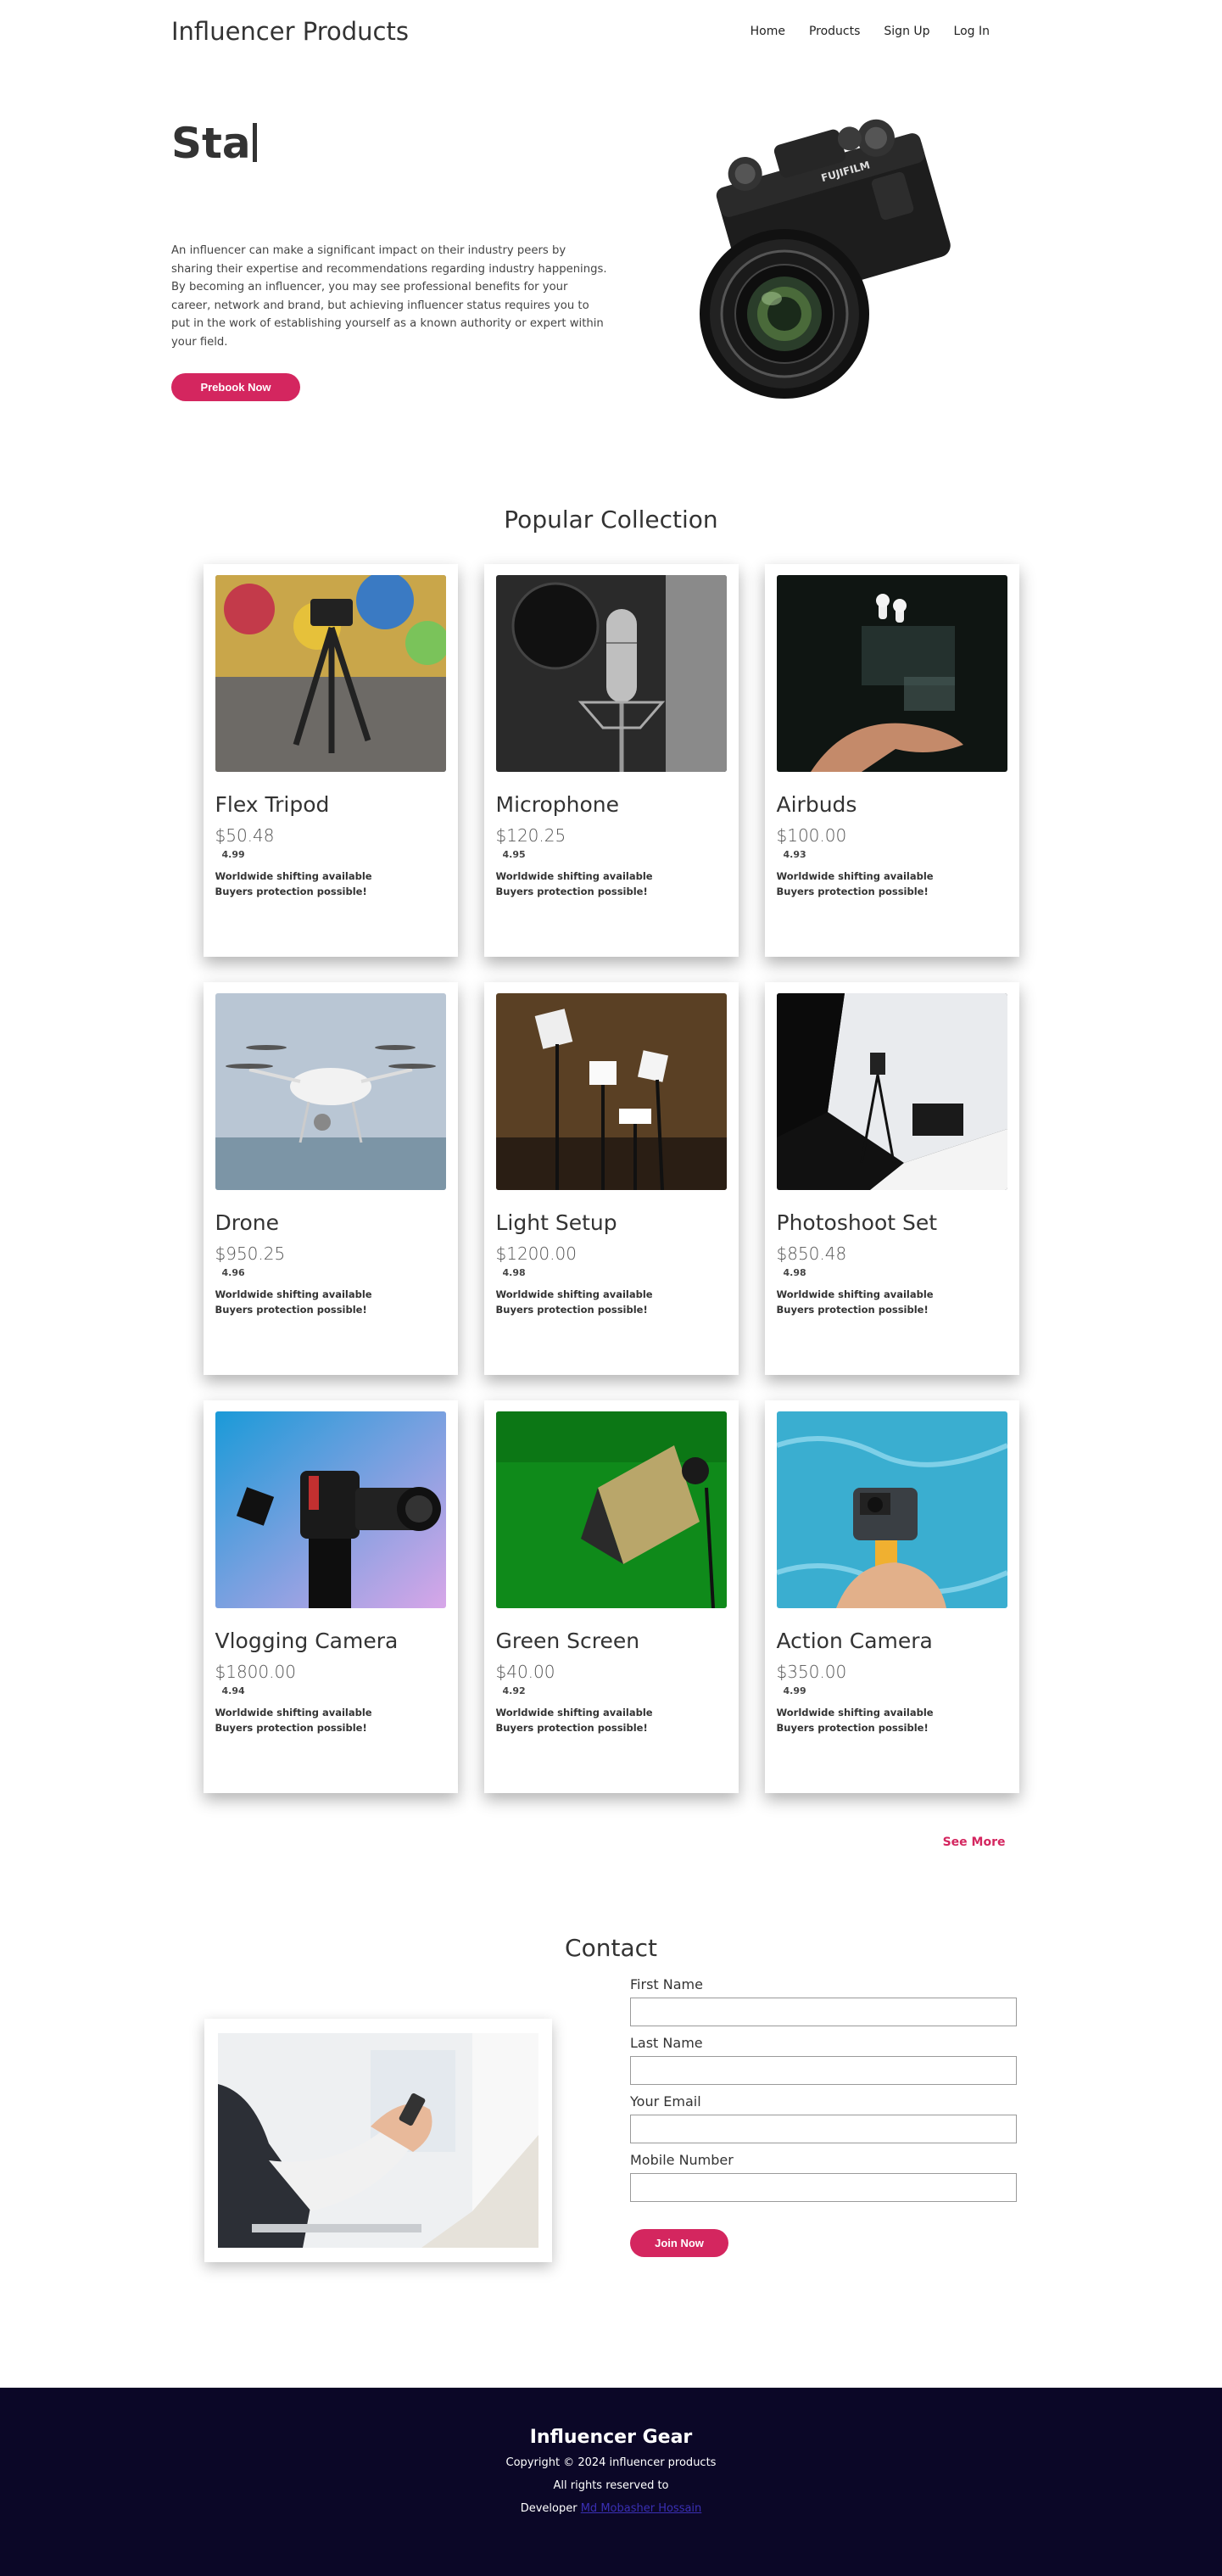 The image size is (1222, 2576). What do you see at coordinates (823, 2129) in the screenshot?
I see `email-field` at bounding box center [823, 2129].